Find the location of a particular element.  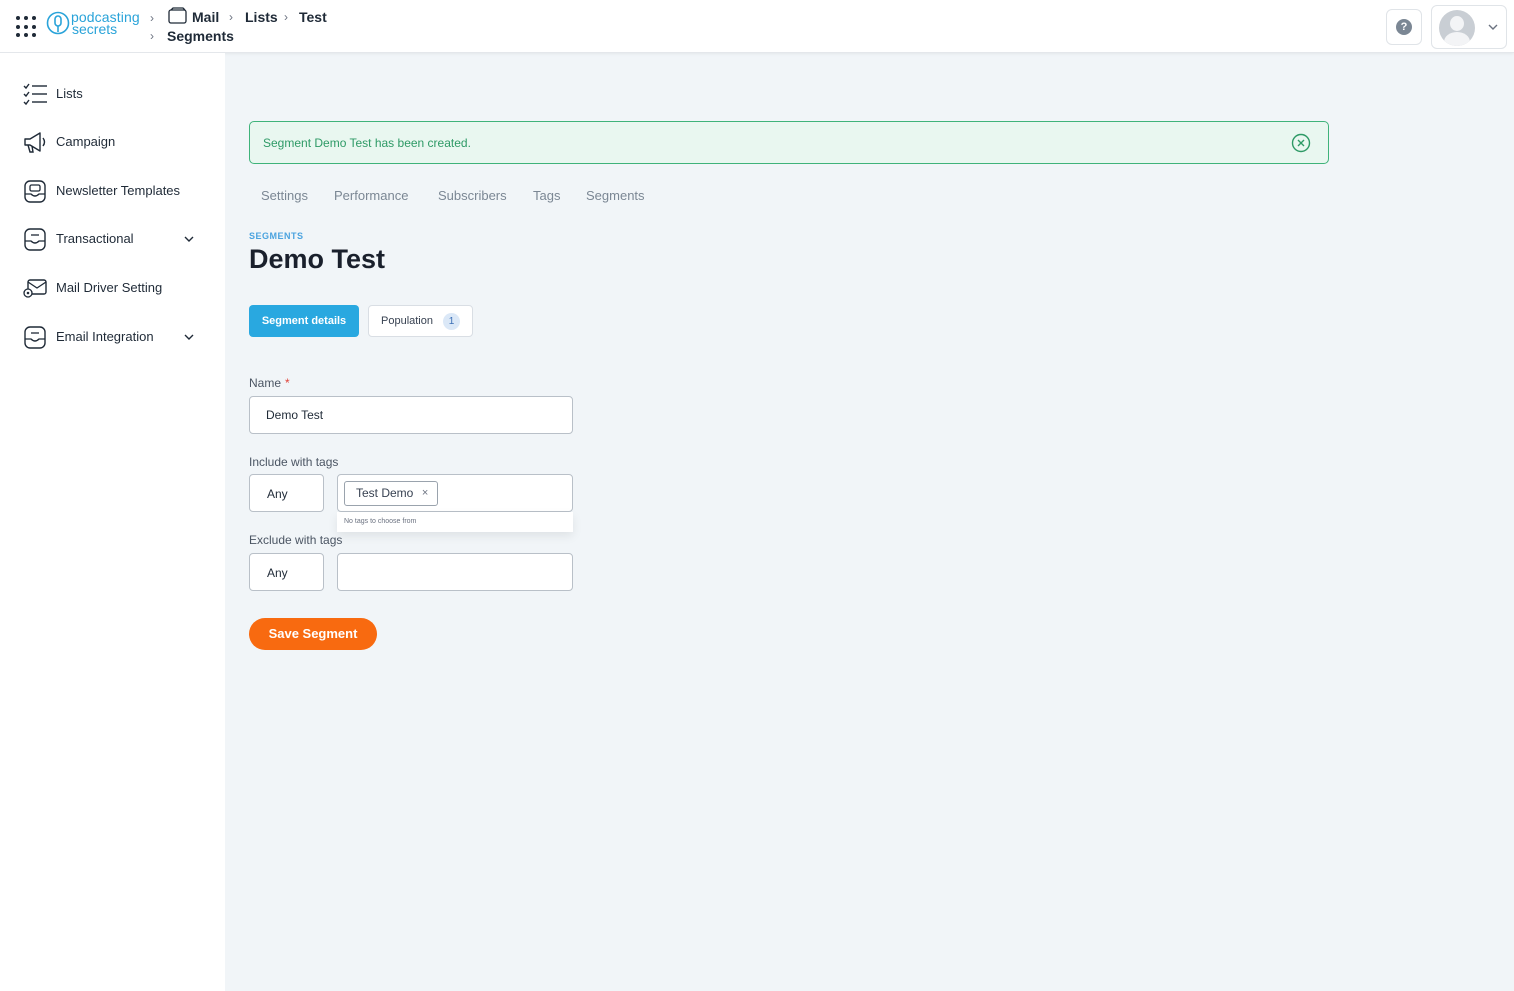

checklist-icon is located at coordinates (35, 94).